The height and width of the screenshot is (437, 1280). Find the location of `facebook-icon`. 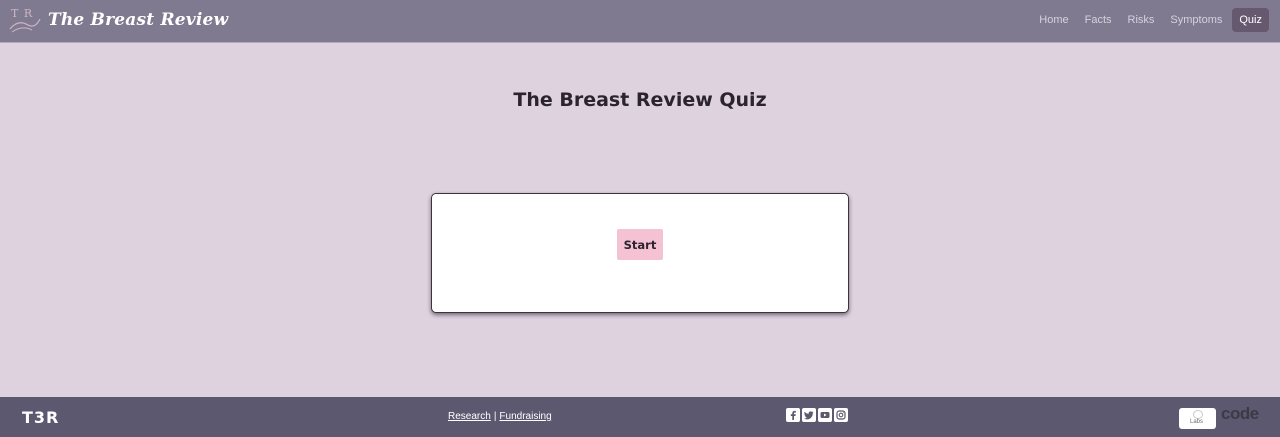

facebook-icon is located at coordinates (793, 415).